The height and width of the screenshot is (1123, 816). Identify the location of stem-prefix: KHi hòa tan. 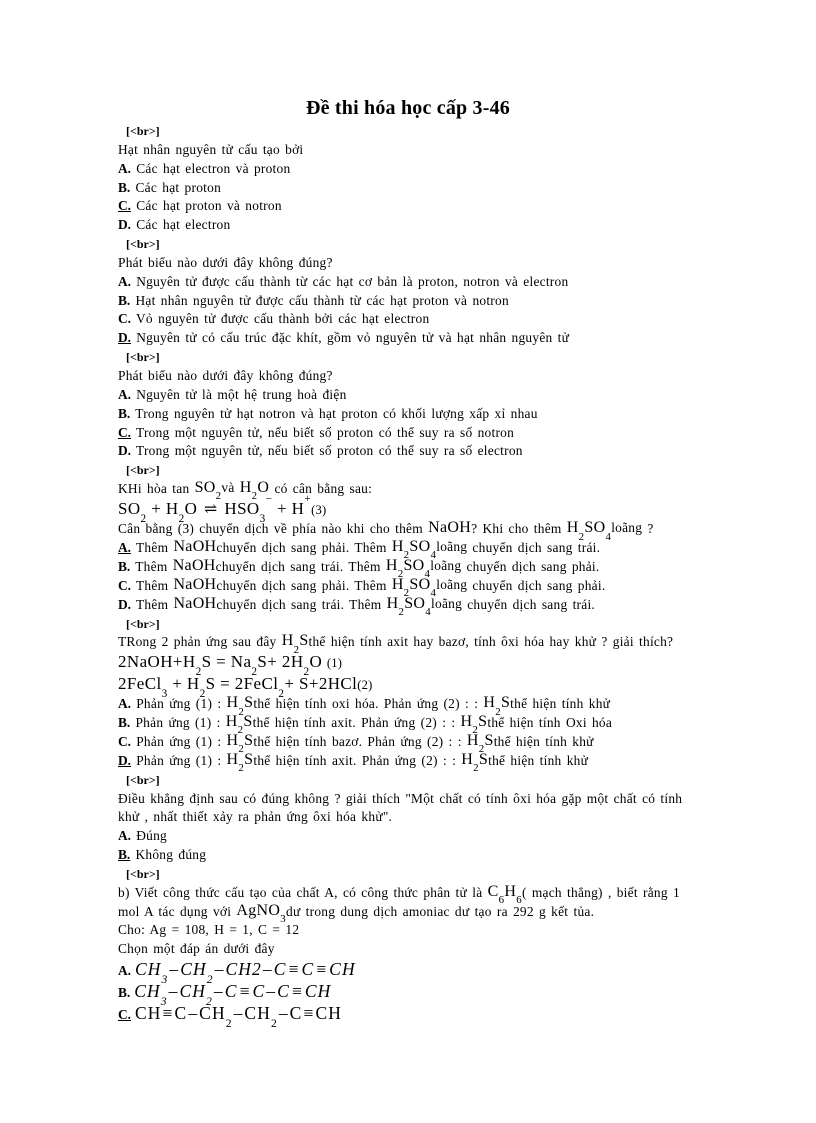
(156, 489).